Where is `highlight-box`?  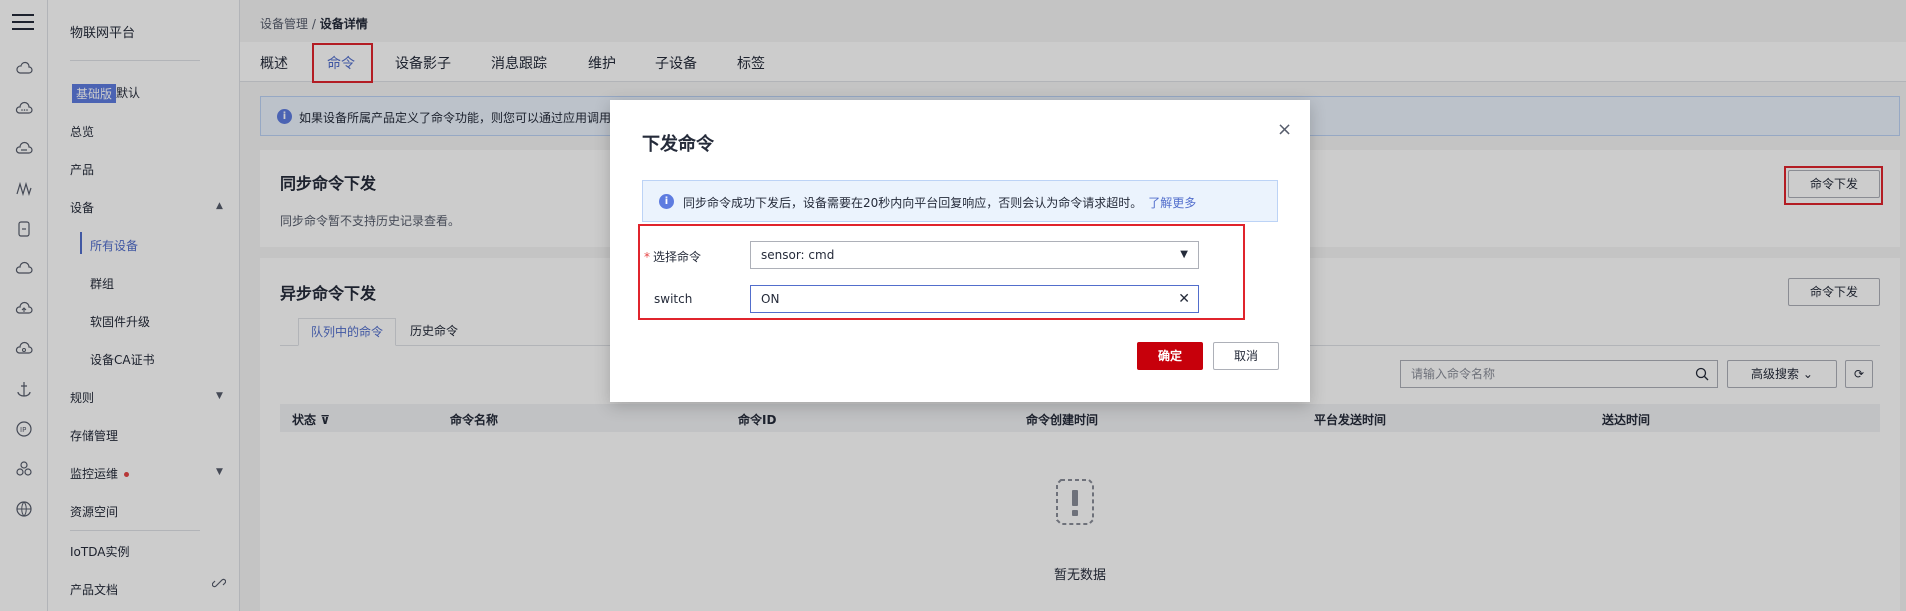 highlight-box is located at coordinates (941, 272).